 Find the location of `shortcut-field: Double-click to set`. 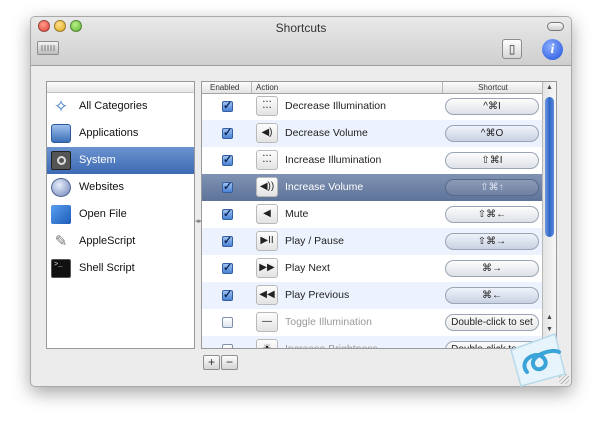

shortcut-field: Double-click to set is located at coordinates (492, 322).